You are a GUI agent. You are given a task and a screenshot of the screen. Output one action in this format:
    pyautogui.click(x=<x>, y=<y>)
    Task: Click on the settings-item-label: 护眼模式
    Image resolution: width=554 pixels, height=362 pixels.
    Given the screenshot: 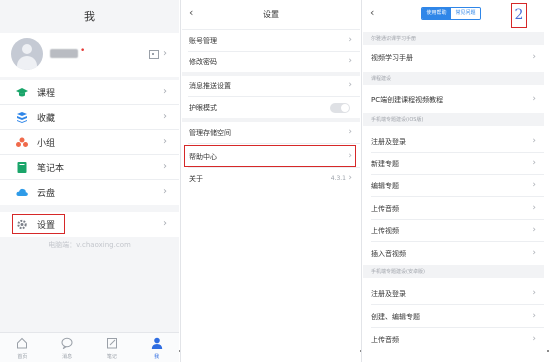 What is the action you would take?
    pyautogui.click(x=203, y=108)
    